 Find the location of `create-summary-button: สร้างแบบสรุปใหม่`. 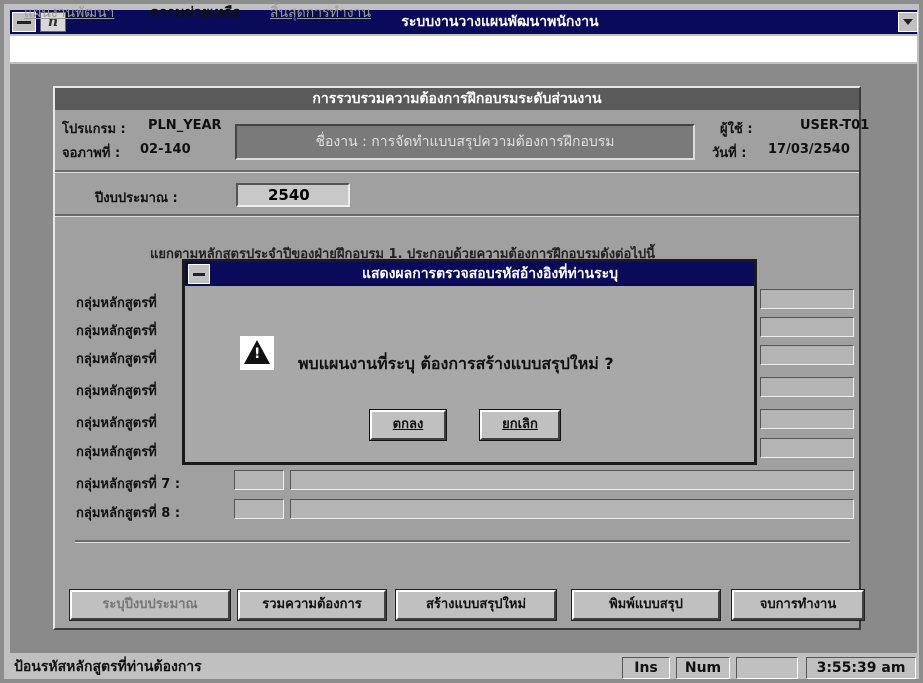

create-summary-button: สร้างแบบสรุปใหม่ is located at coordinates (476, 605).